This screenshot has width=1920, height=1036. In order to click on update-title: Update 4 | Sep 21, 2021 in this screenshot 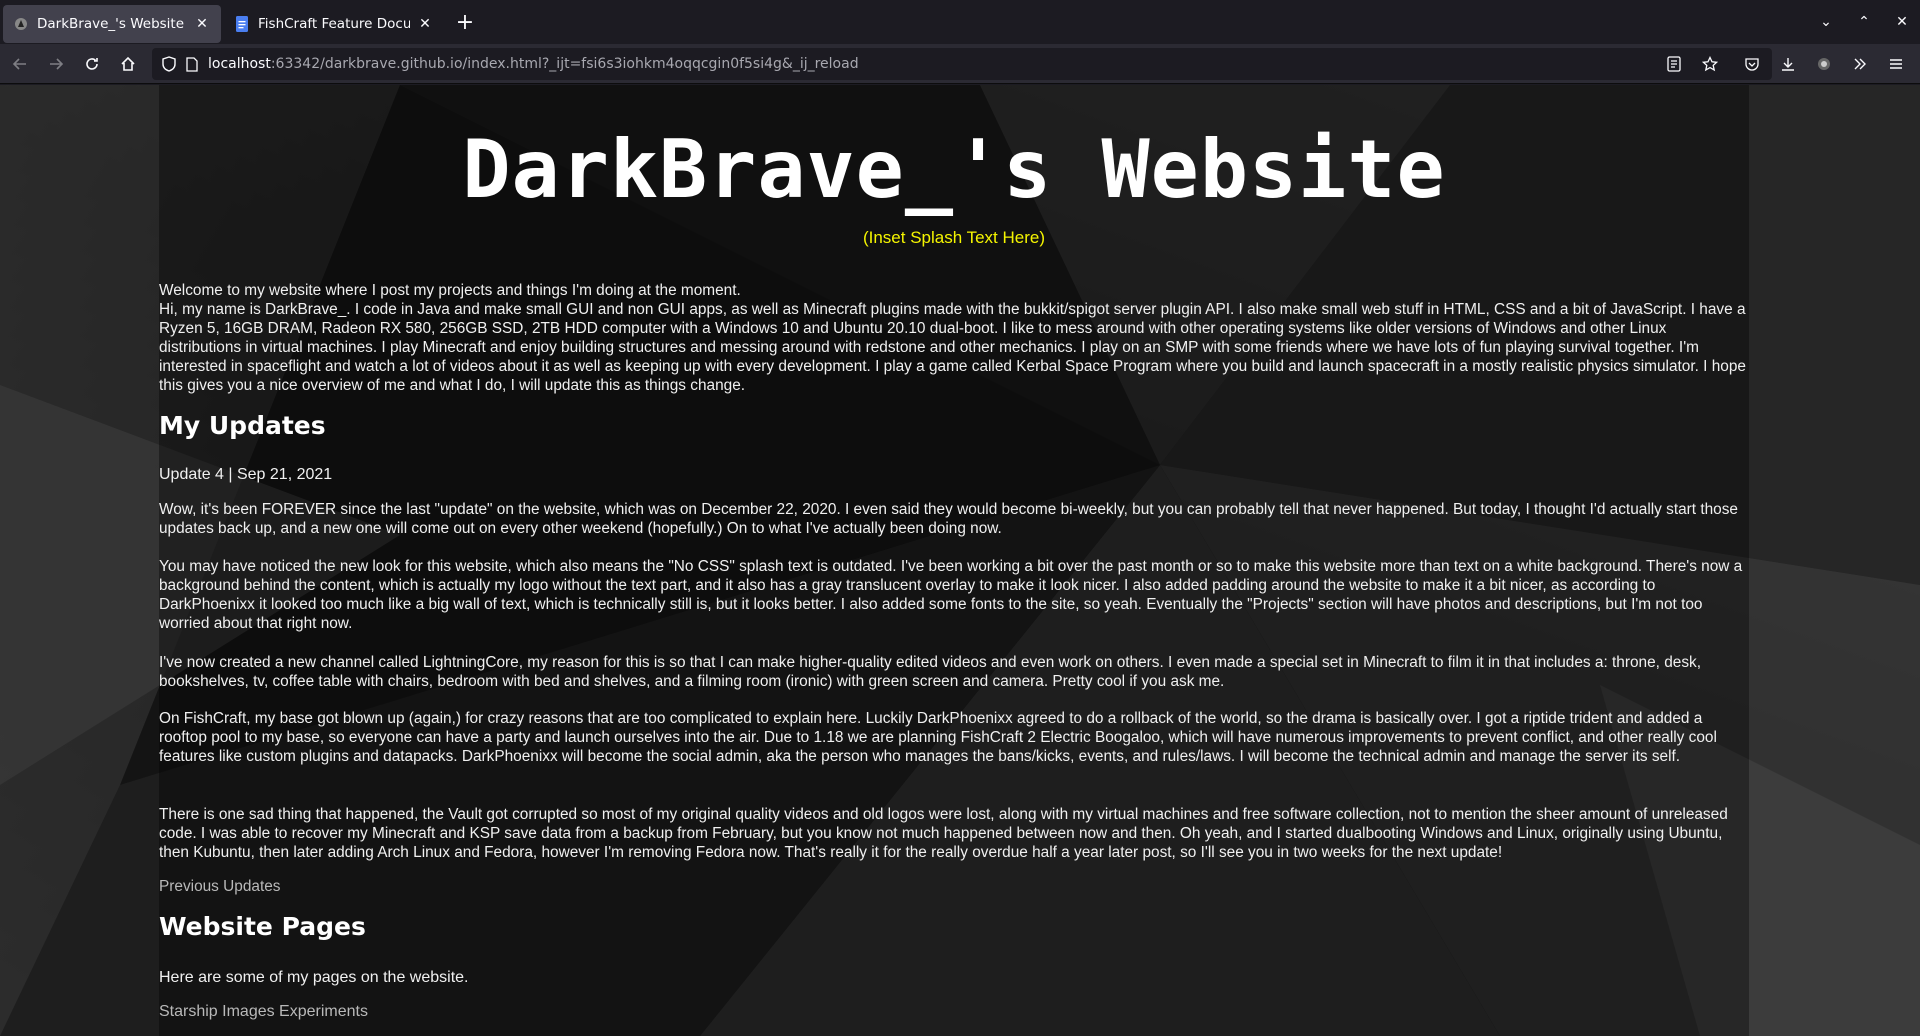, I will do `click(246, 474)`.